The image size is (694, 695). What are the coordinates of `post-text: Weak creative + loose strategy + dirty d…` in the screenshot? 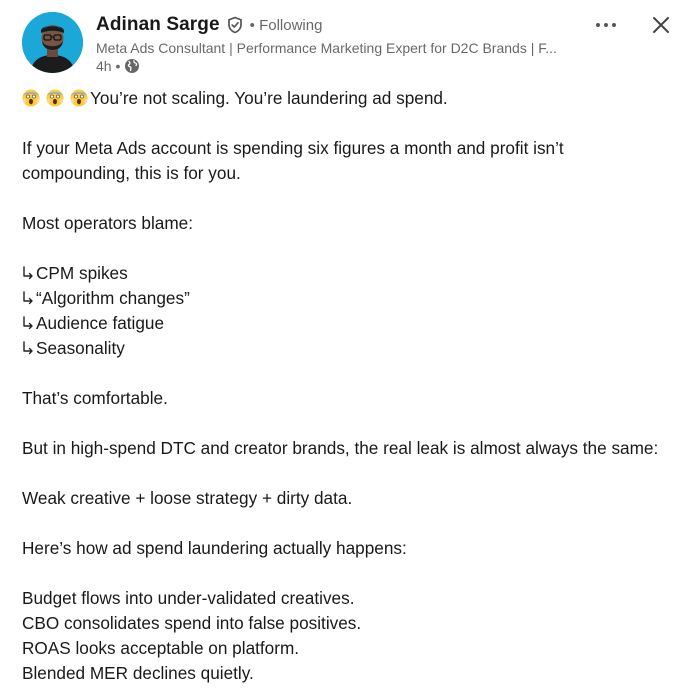 It's located at (187, 498).